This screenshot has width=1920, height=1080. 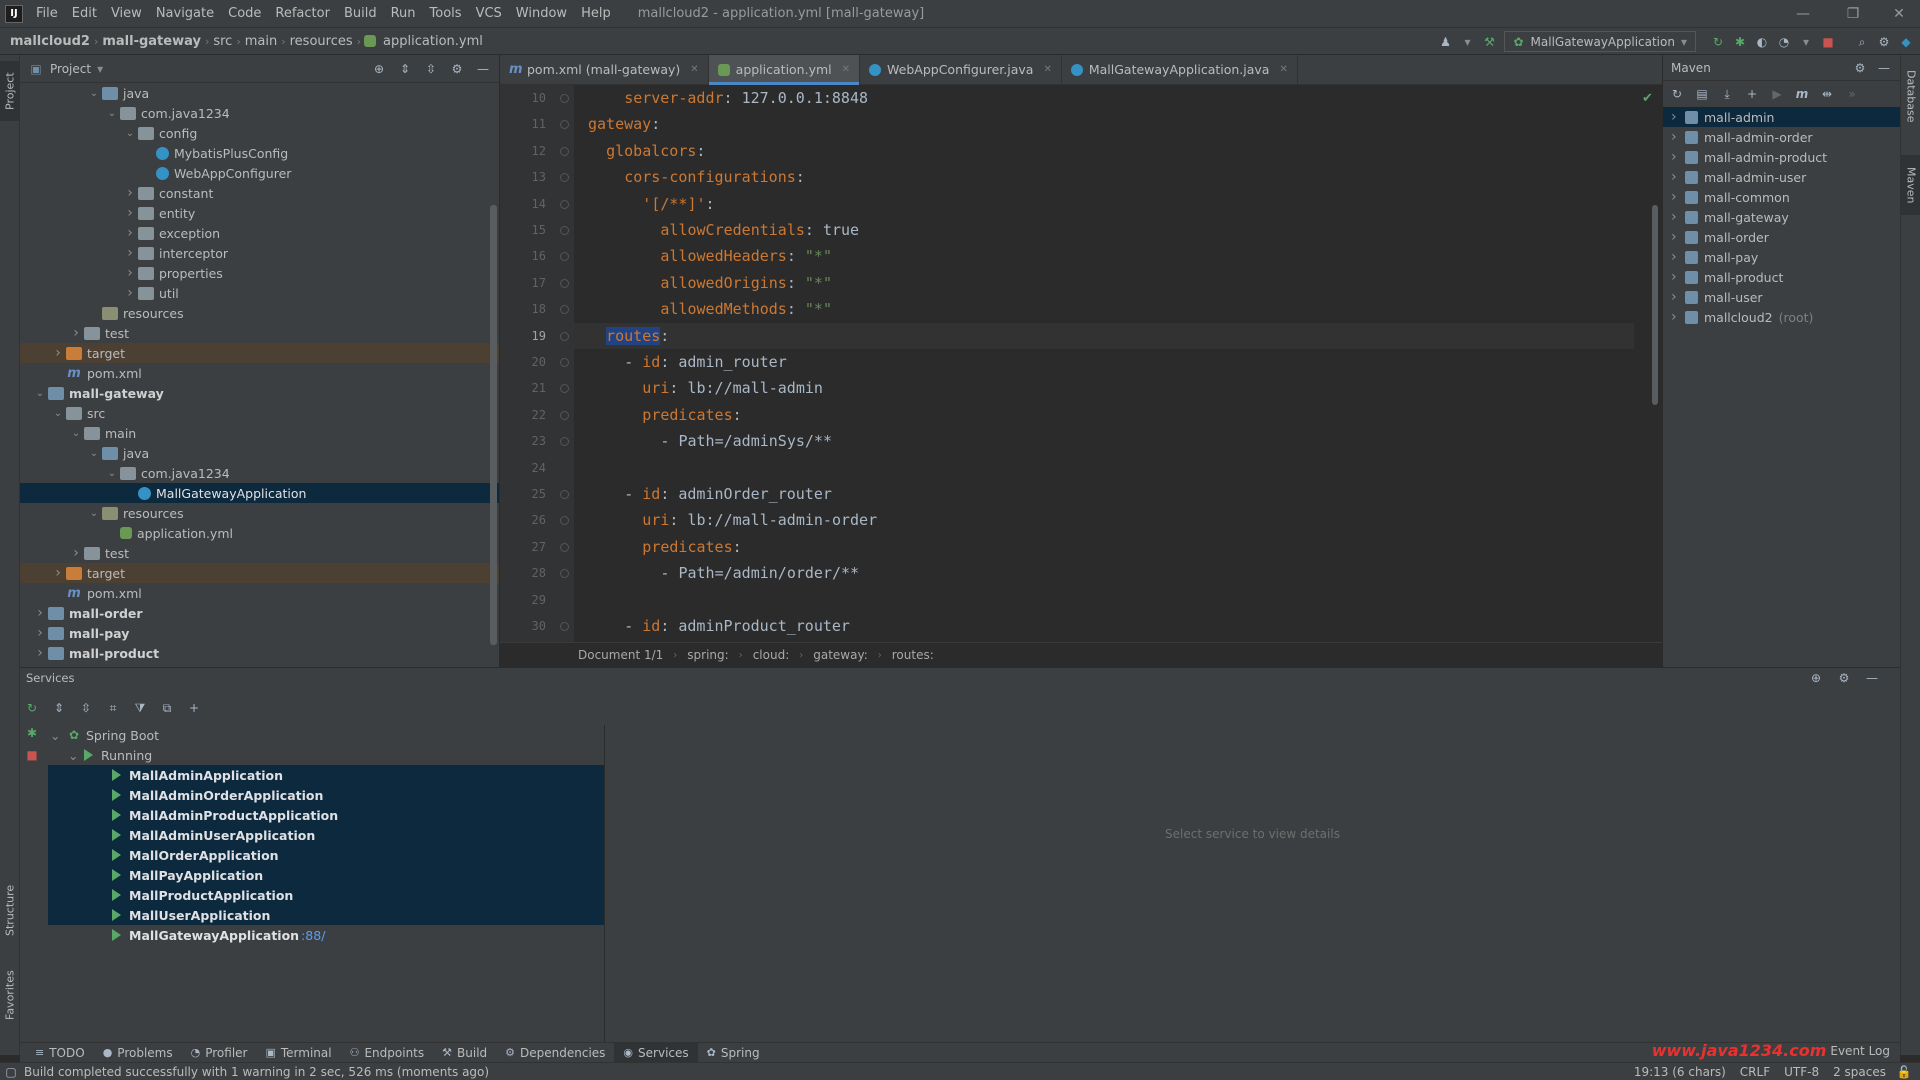 I want to click on maven-project-item: › mall-admin-product, so click(x=1781, y=157).